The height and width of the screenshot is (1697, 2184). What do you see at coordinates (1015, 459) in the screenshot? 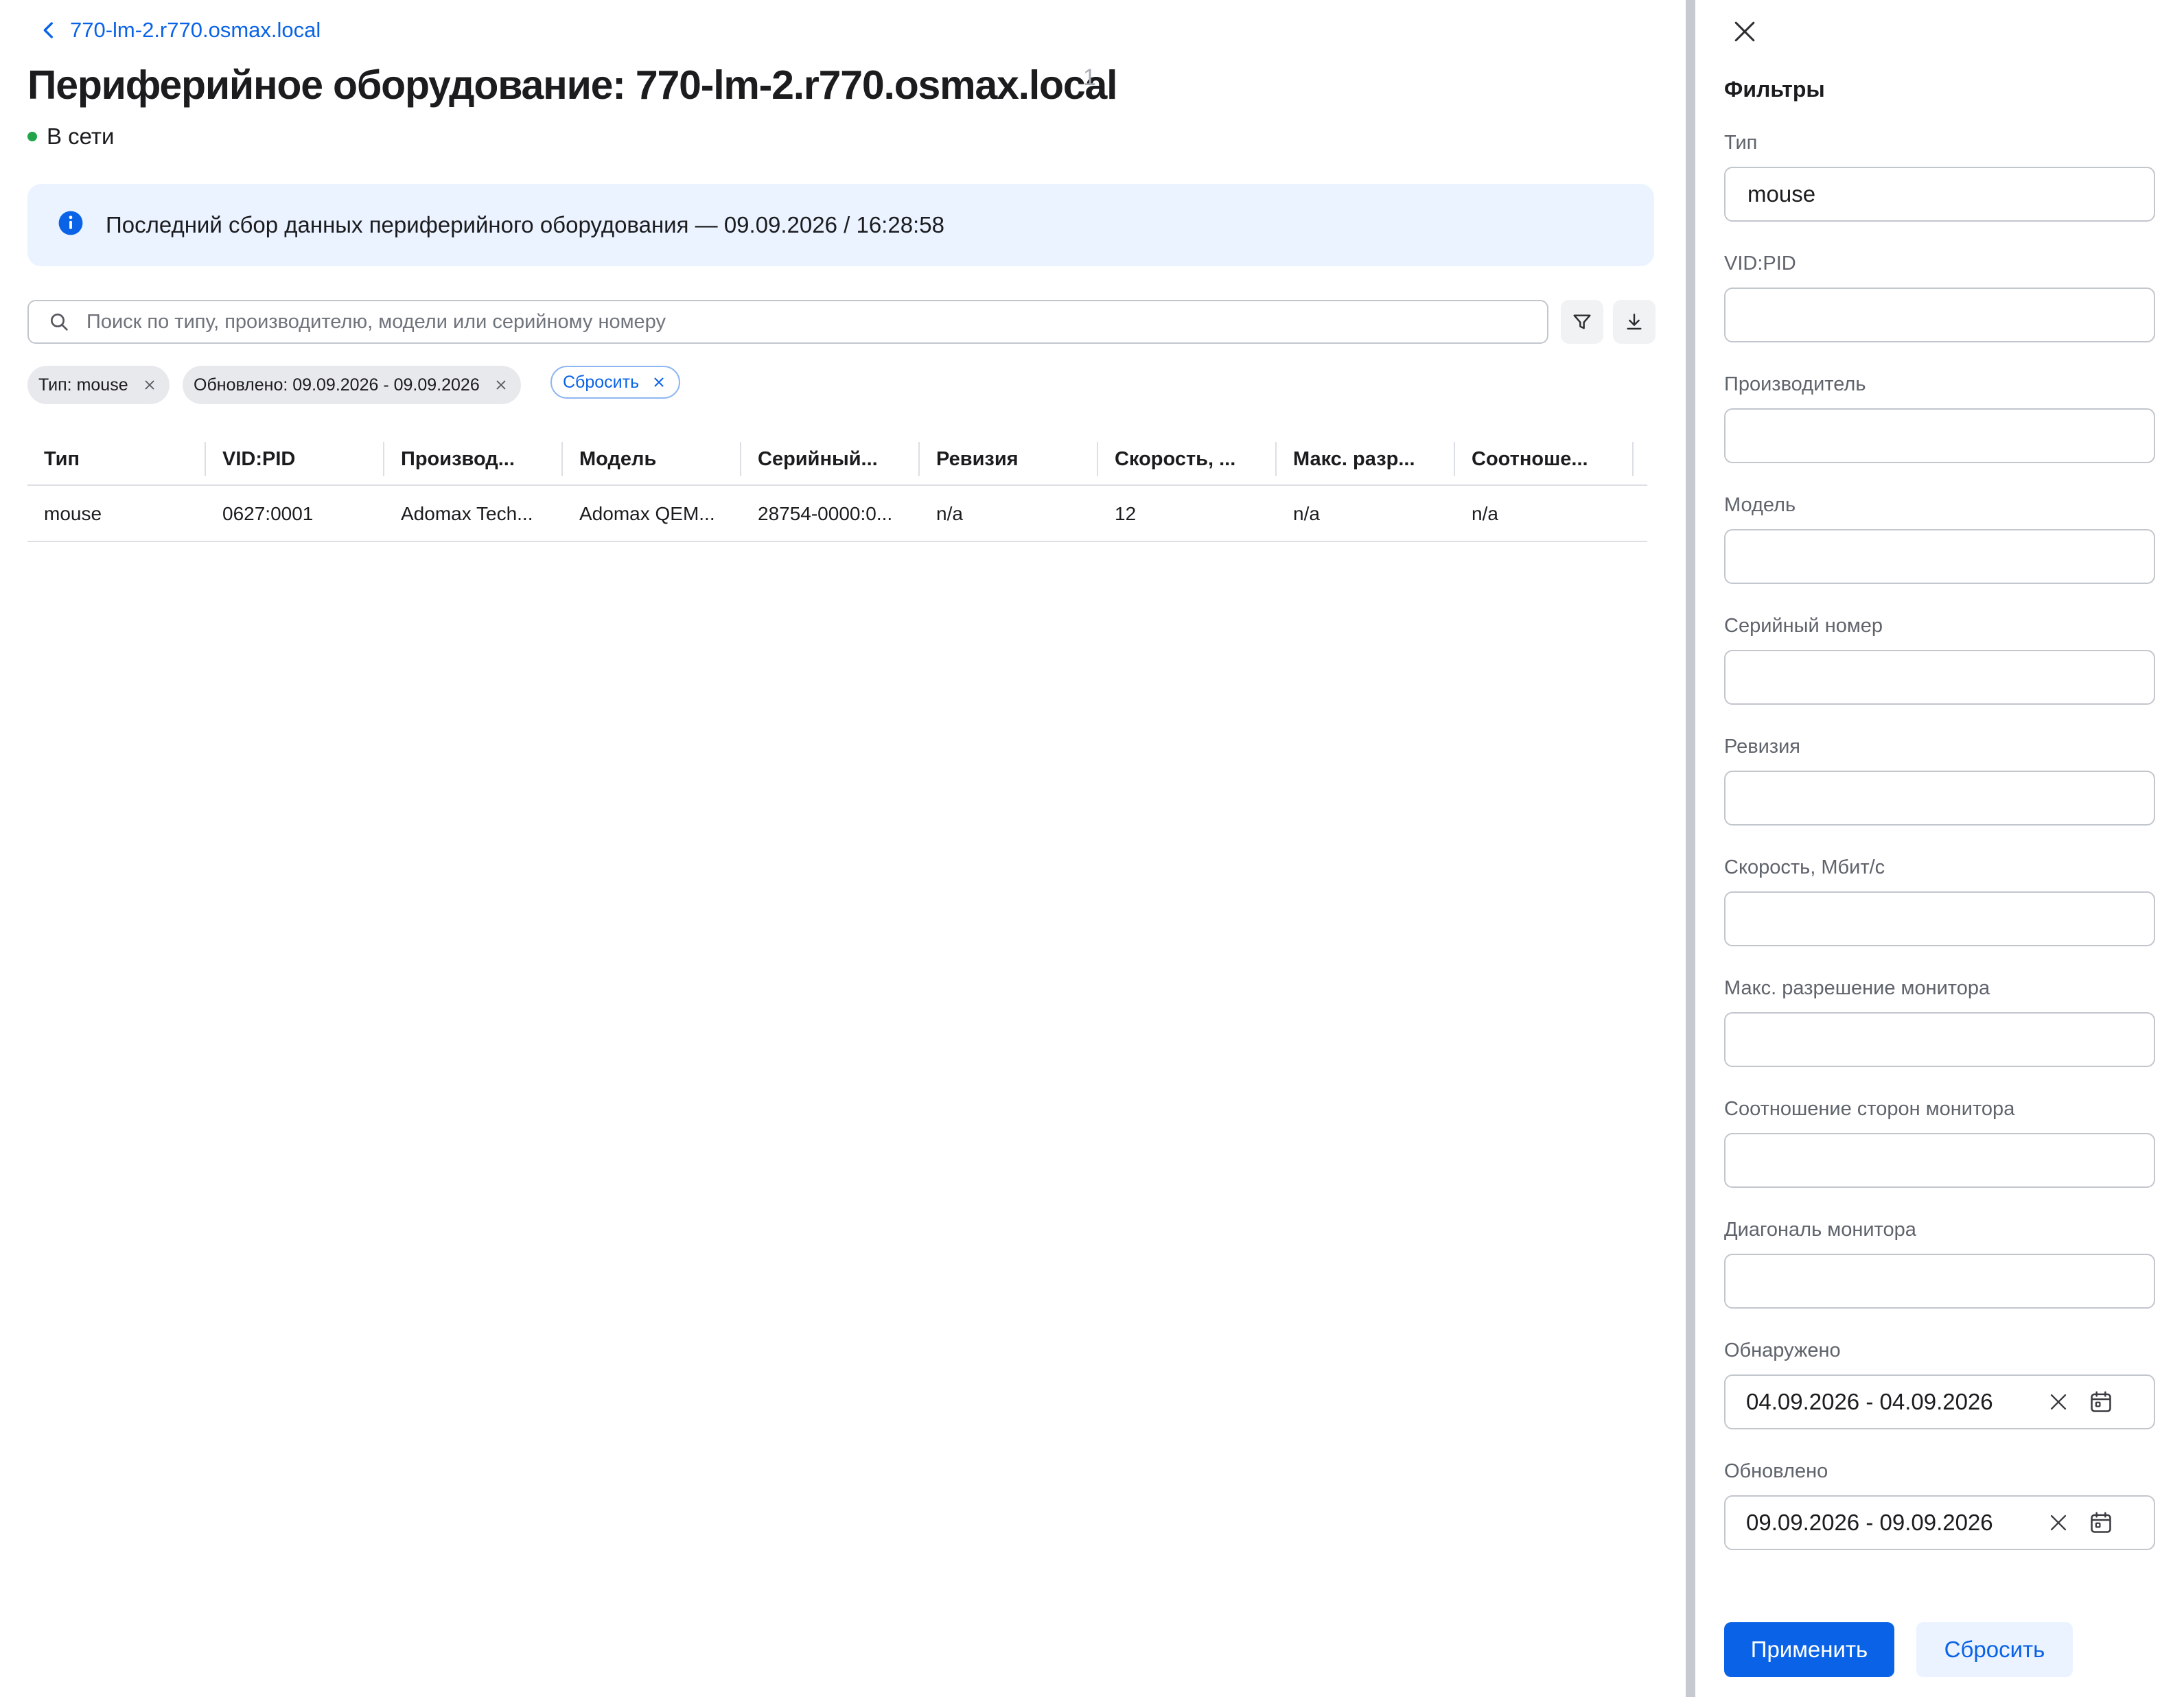
I see `column-header-revision: Ревизия` at bounding box center [1015, 459].